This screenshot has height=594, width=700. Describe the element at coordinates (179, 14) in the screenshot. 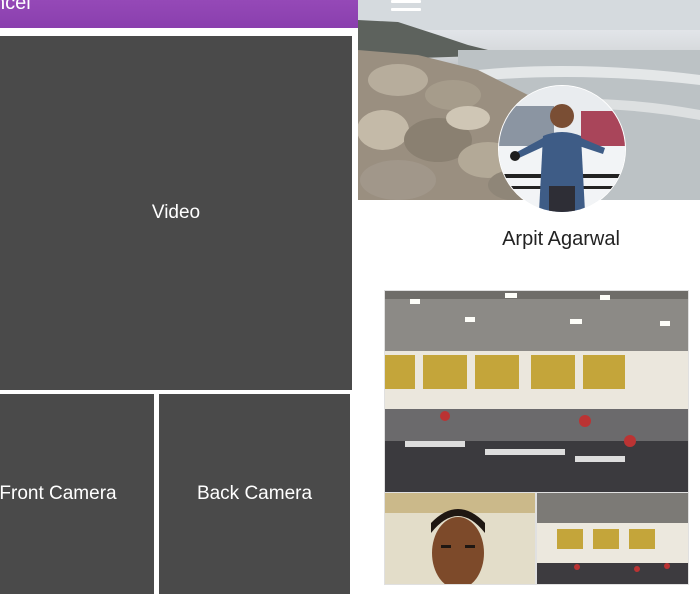

I see `app-header: ncel` at that location.